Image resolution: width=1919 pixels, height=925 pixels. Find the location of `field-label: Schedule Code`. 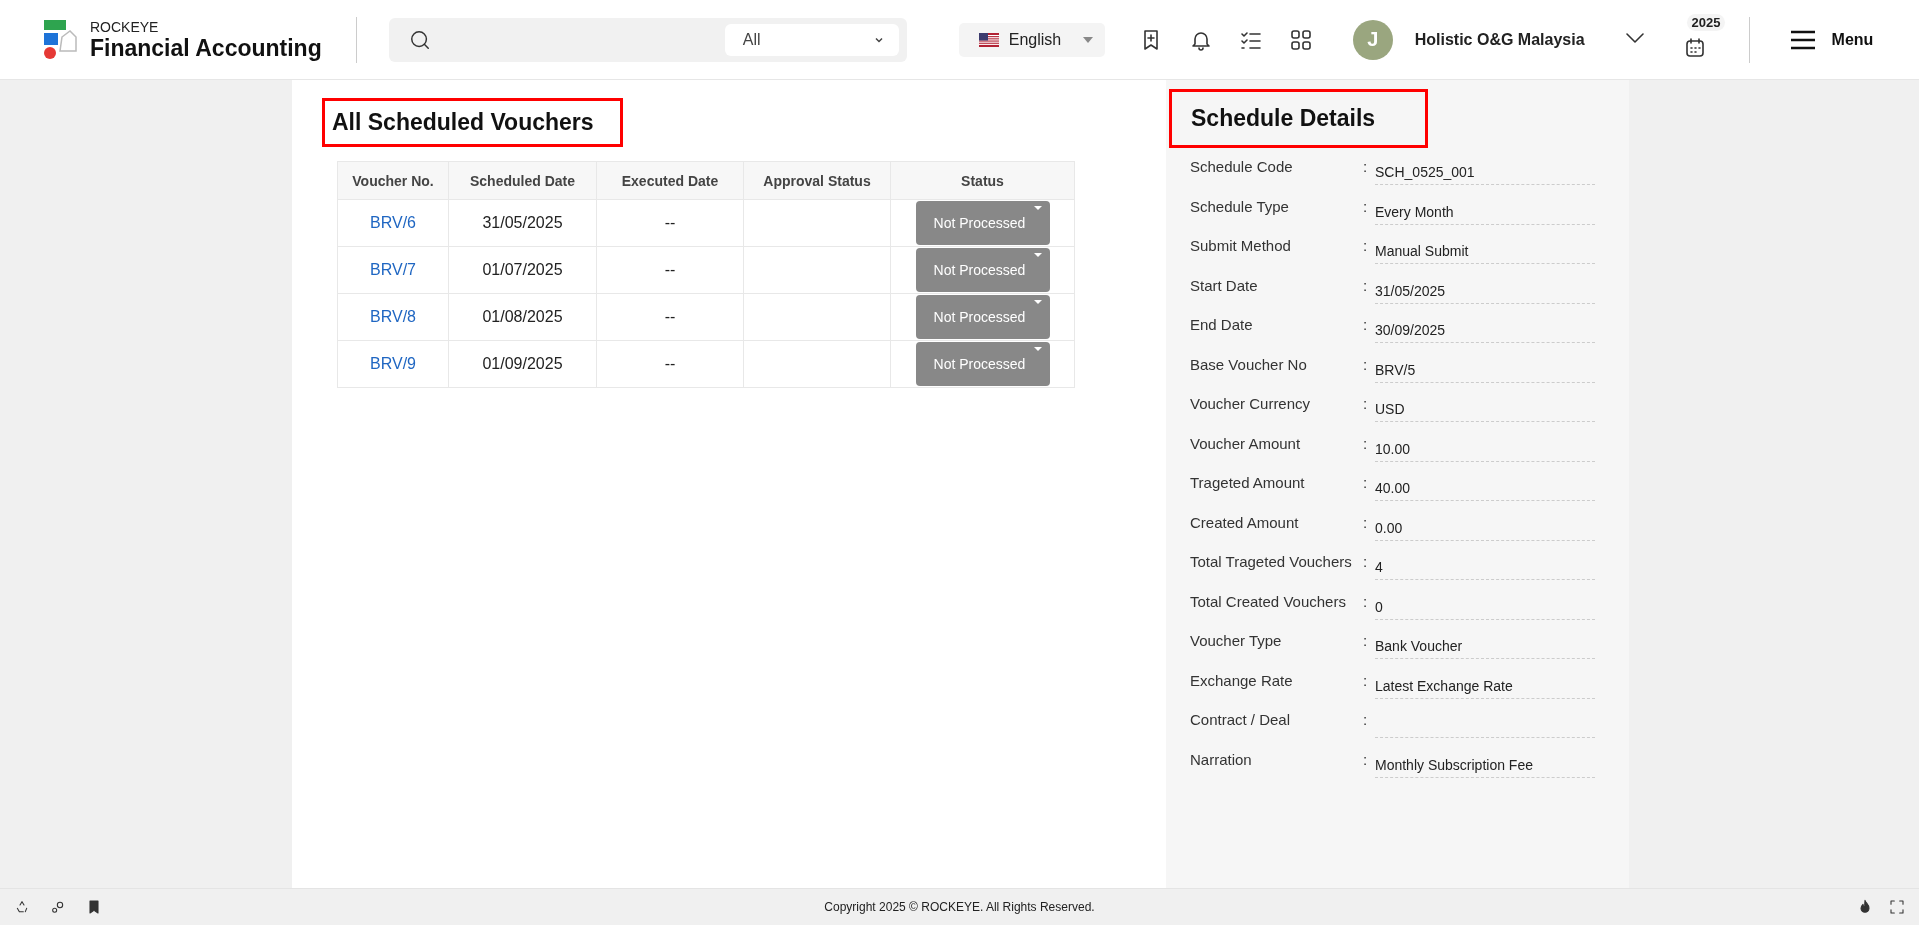

field-label: Schedule Code is located at coordinates (1242, 166).